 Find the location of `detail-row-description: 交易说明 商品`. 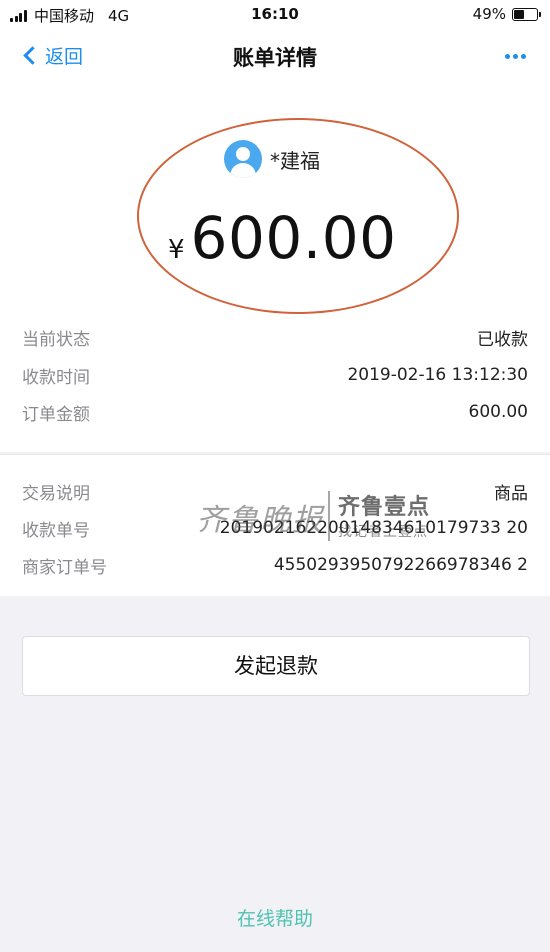

detail-row-description: 交易说明 商品 is located at coordinates (275, 491).